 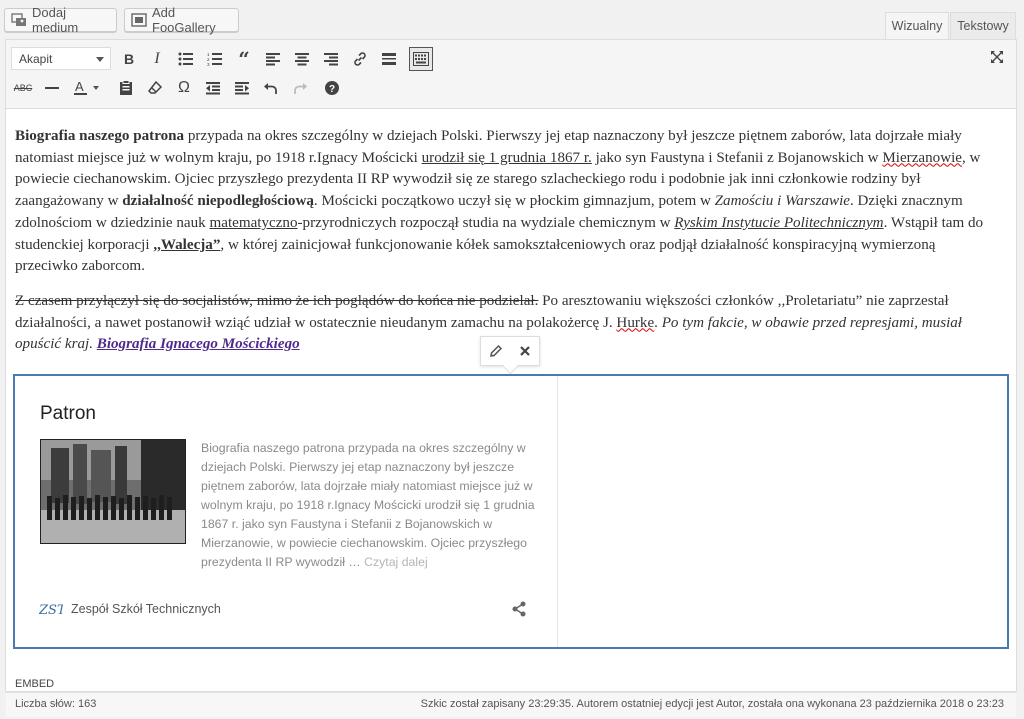 What do you see at coordinates (506, 157) in the screenshot?
I see `underlined-text: urodził się 1 grudnia 1867 r.` at bounding box center [506, 157].